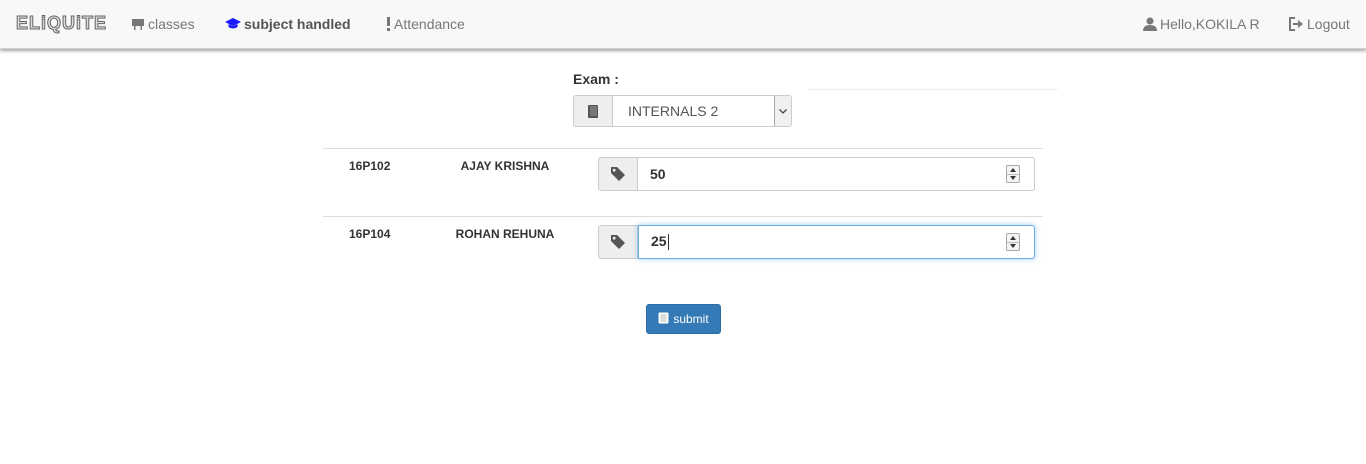 The height and width of the screenshot is (464, 1366). Describe the element at coordinates (691, 319) in the screenshot. I see `submit-label: submit` at that location.